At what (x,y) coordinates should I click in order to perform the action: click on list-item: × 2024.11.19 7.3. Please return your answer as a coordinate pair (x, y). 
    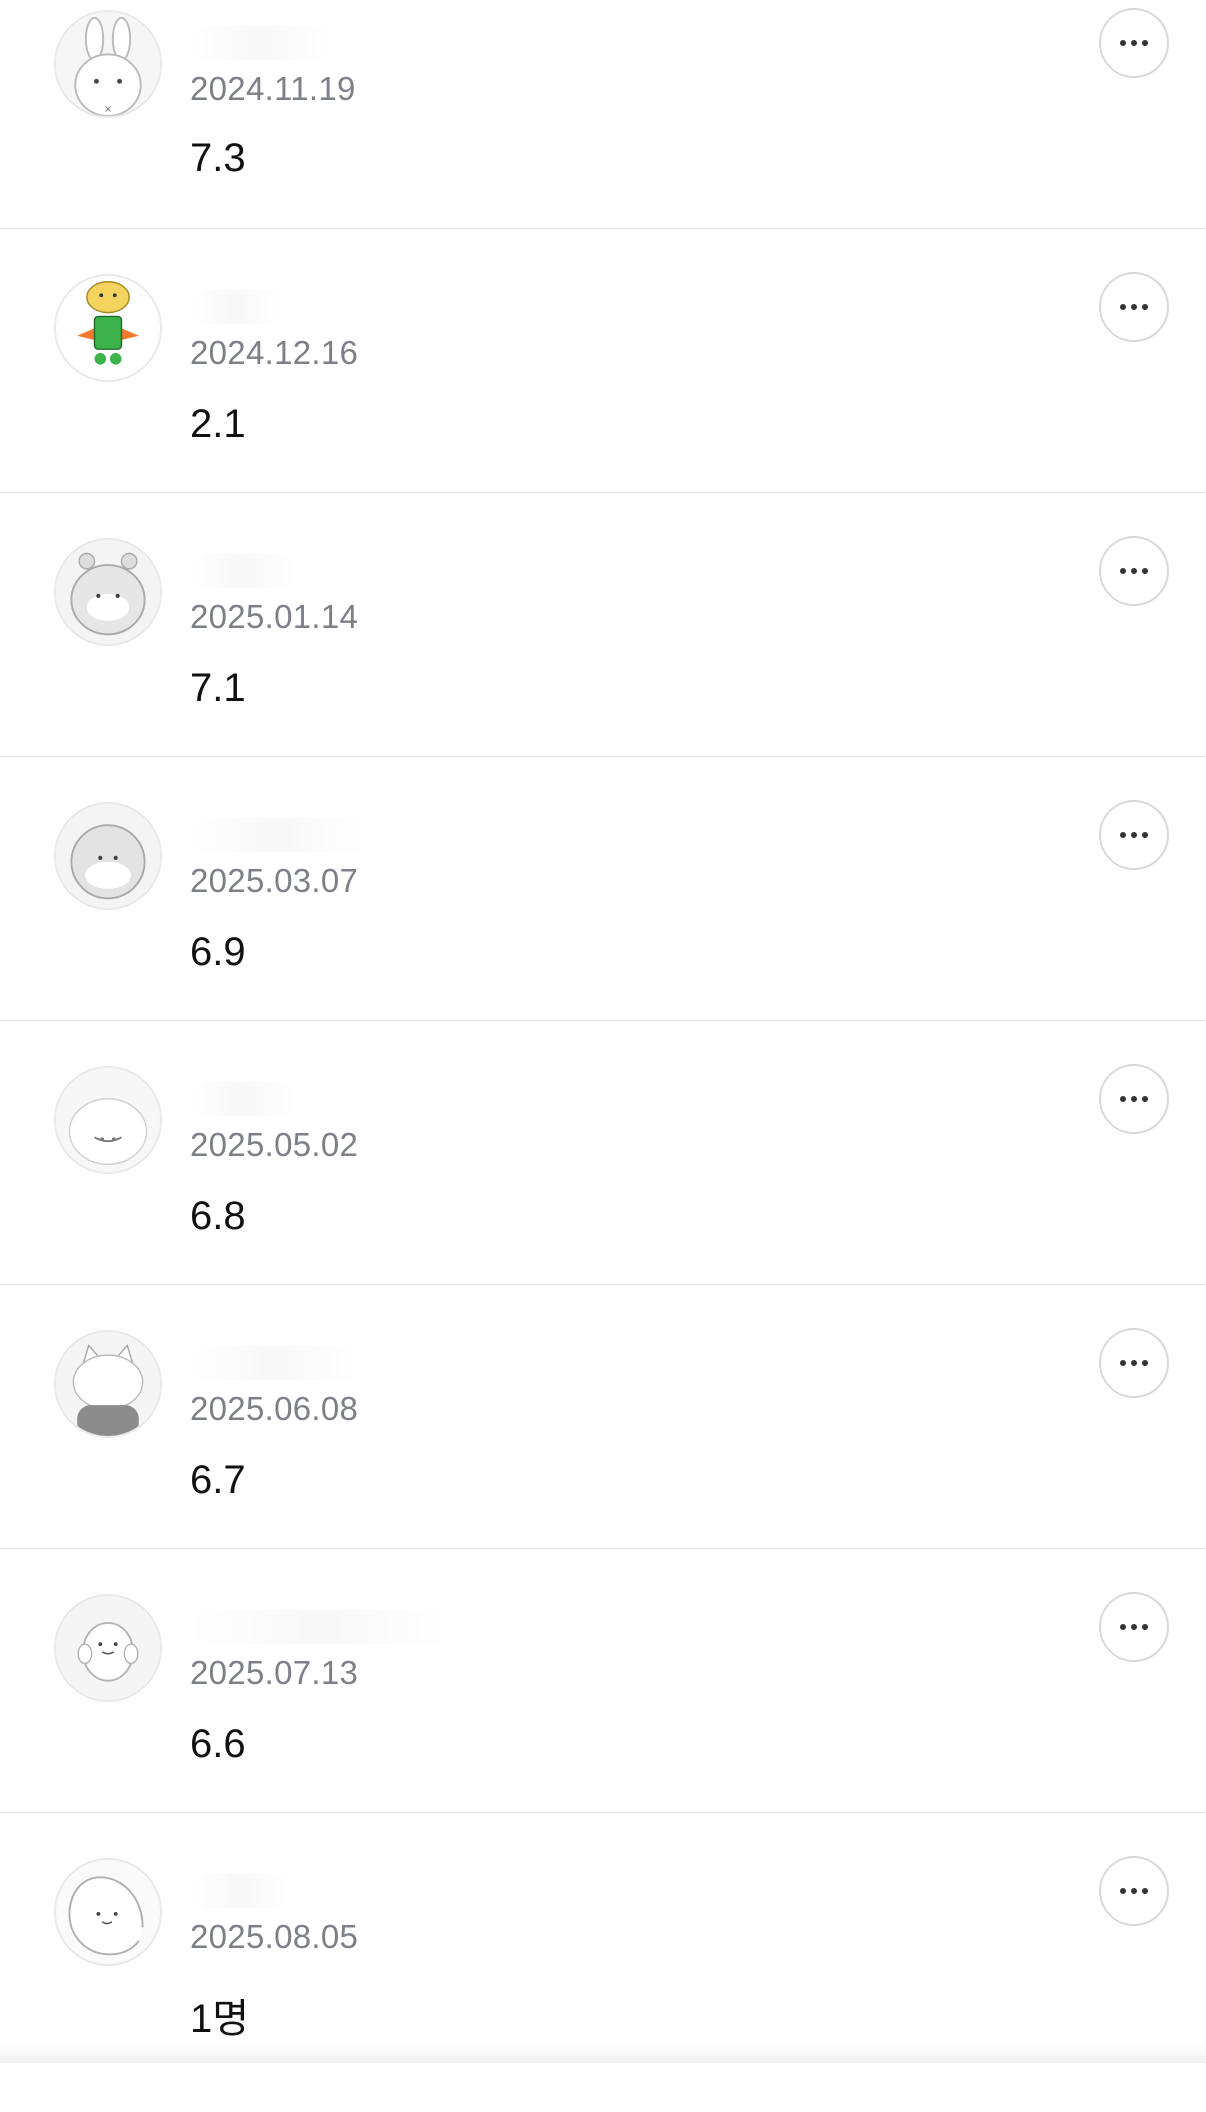
    Looking at the image, I should click on (603, 132).